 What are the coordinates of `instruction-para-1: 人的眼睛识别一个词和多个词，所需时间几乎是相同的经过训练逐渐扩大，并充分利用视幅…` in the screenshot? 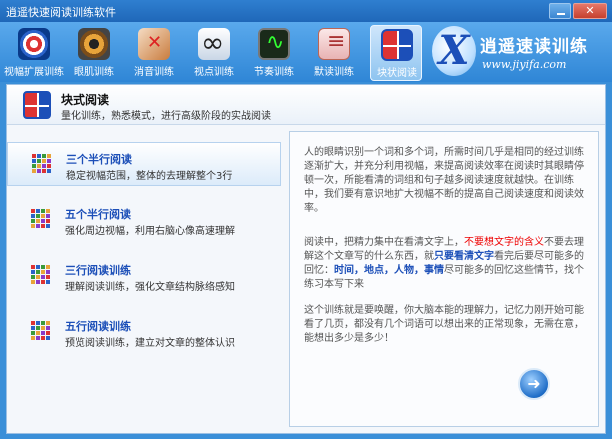 It's located at (444, 180).